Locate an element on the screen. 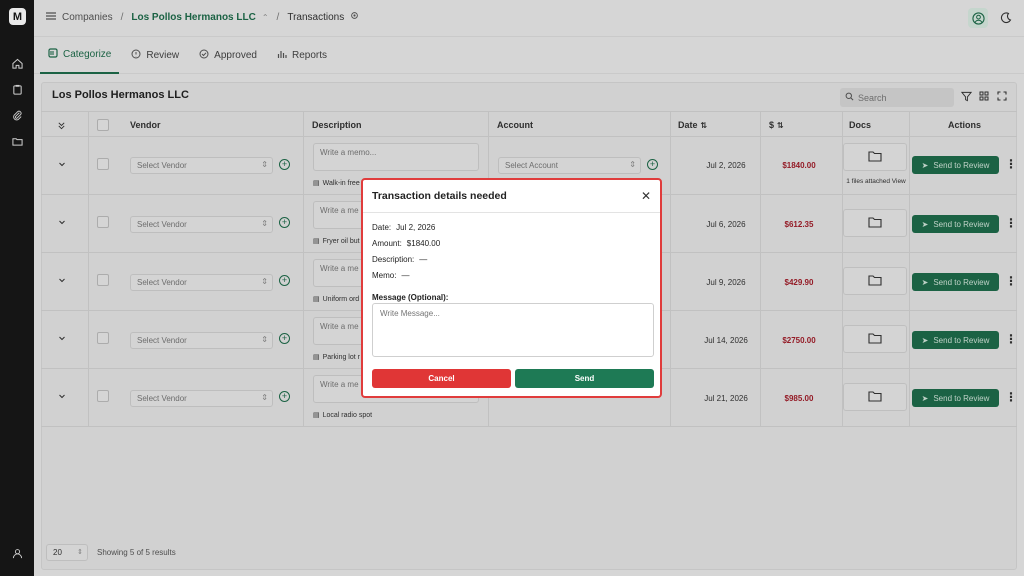 The height and width of the screenshot is (576, 1024). folder-icon is located at coordinates (17, 141).